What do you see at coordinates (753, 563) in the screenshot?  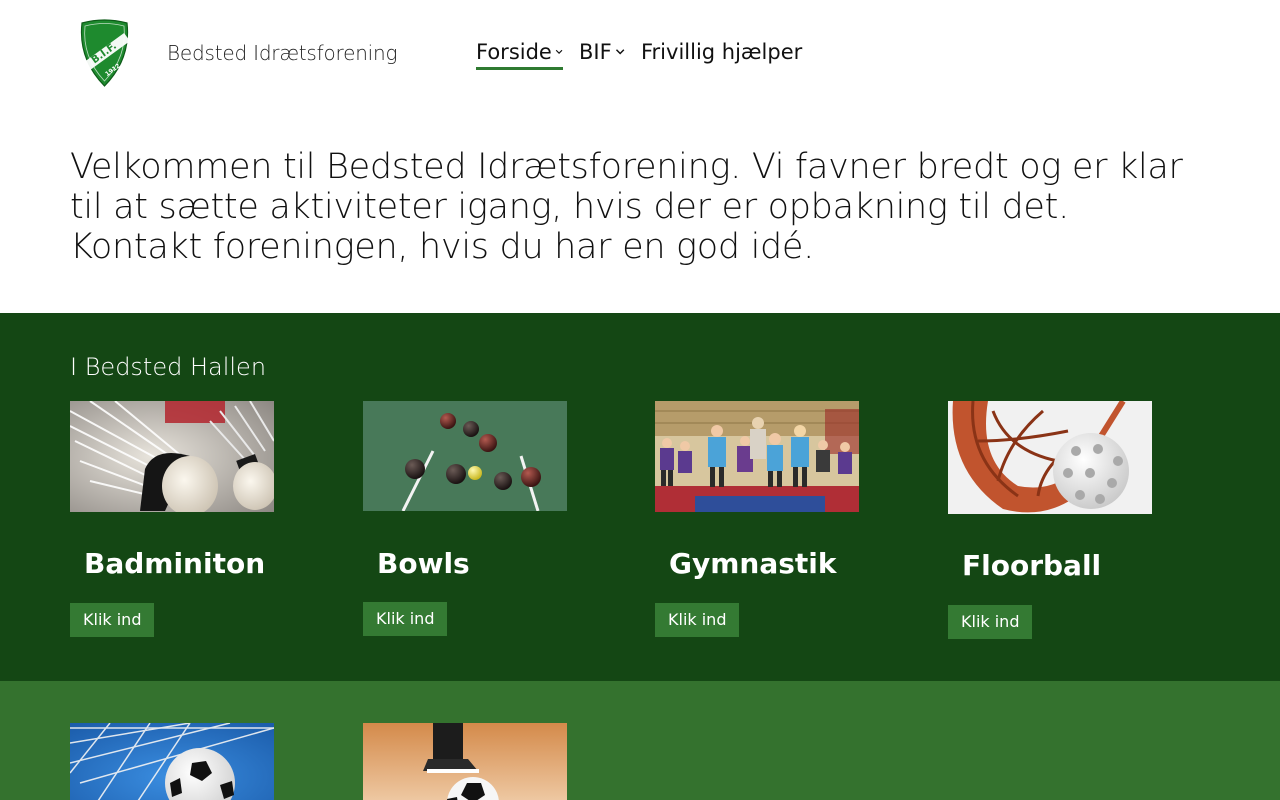 I see `card-title: Gymnastik` at bounding box center [753, 563].